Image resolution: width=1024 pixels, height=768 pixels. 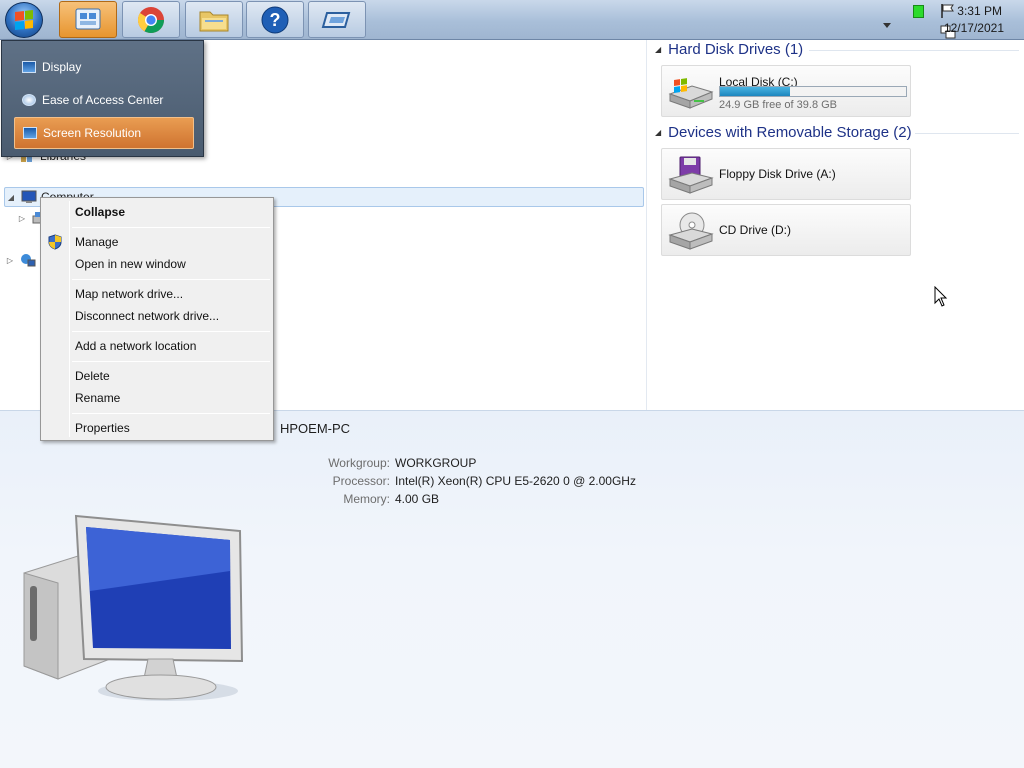 What do you see at coordinates (11, 197) in the screenshot?
I see `collapse-icon: ◢` at bounding box center [11, 197].